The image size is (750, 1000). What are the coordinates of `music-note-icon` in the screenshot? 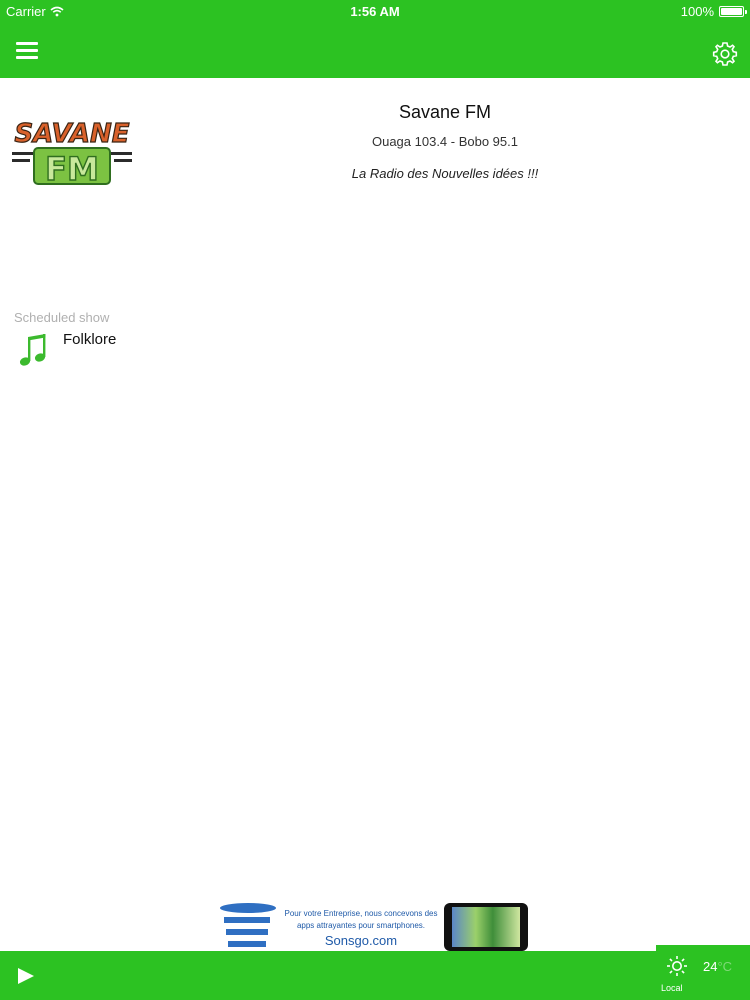 It's located at (32, 350).